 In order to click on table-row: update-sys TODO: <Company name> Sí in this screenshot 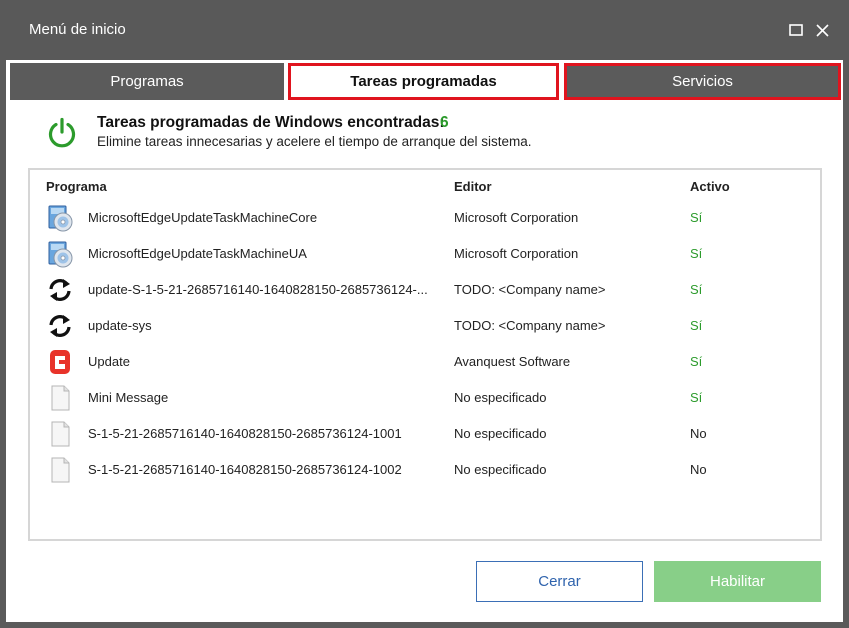, I will do `click(425, 326)`.